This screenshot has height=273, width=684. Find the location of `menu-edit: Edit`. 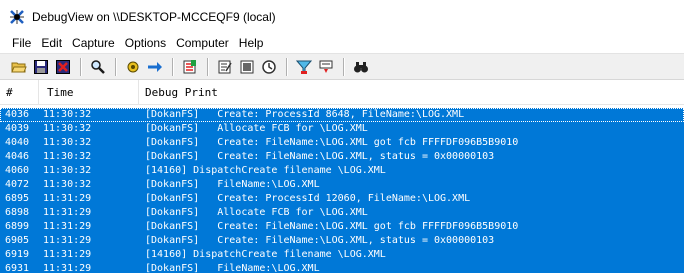

menu-edit: Edit is located at coordinates (51, 43).